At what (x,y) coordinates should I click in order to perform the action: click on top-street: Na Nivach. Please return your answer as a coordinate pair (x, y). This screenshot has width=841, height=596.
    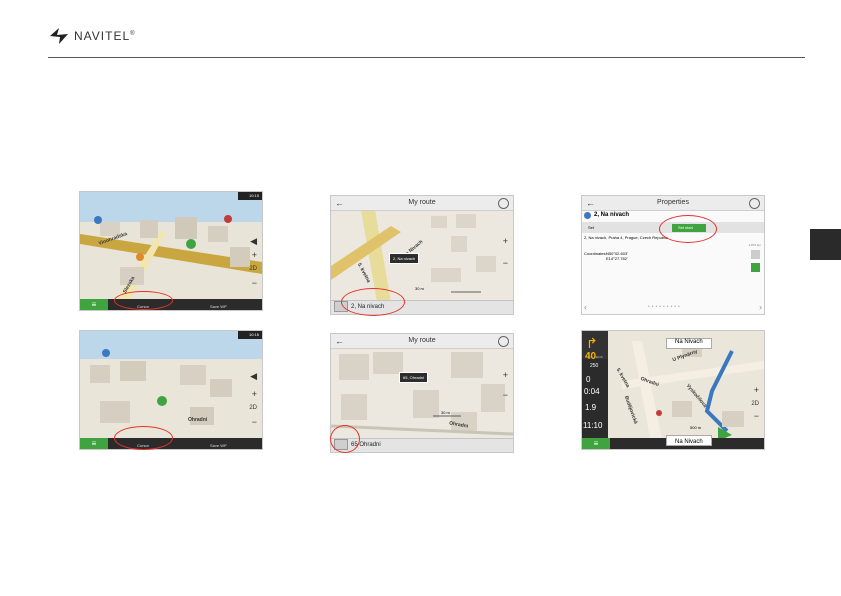
    Looking at the image, I should click on (689, 342).